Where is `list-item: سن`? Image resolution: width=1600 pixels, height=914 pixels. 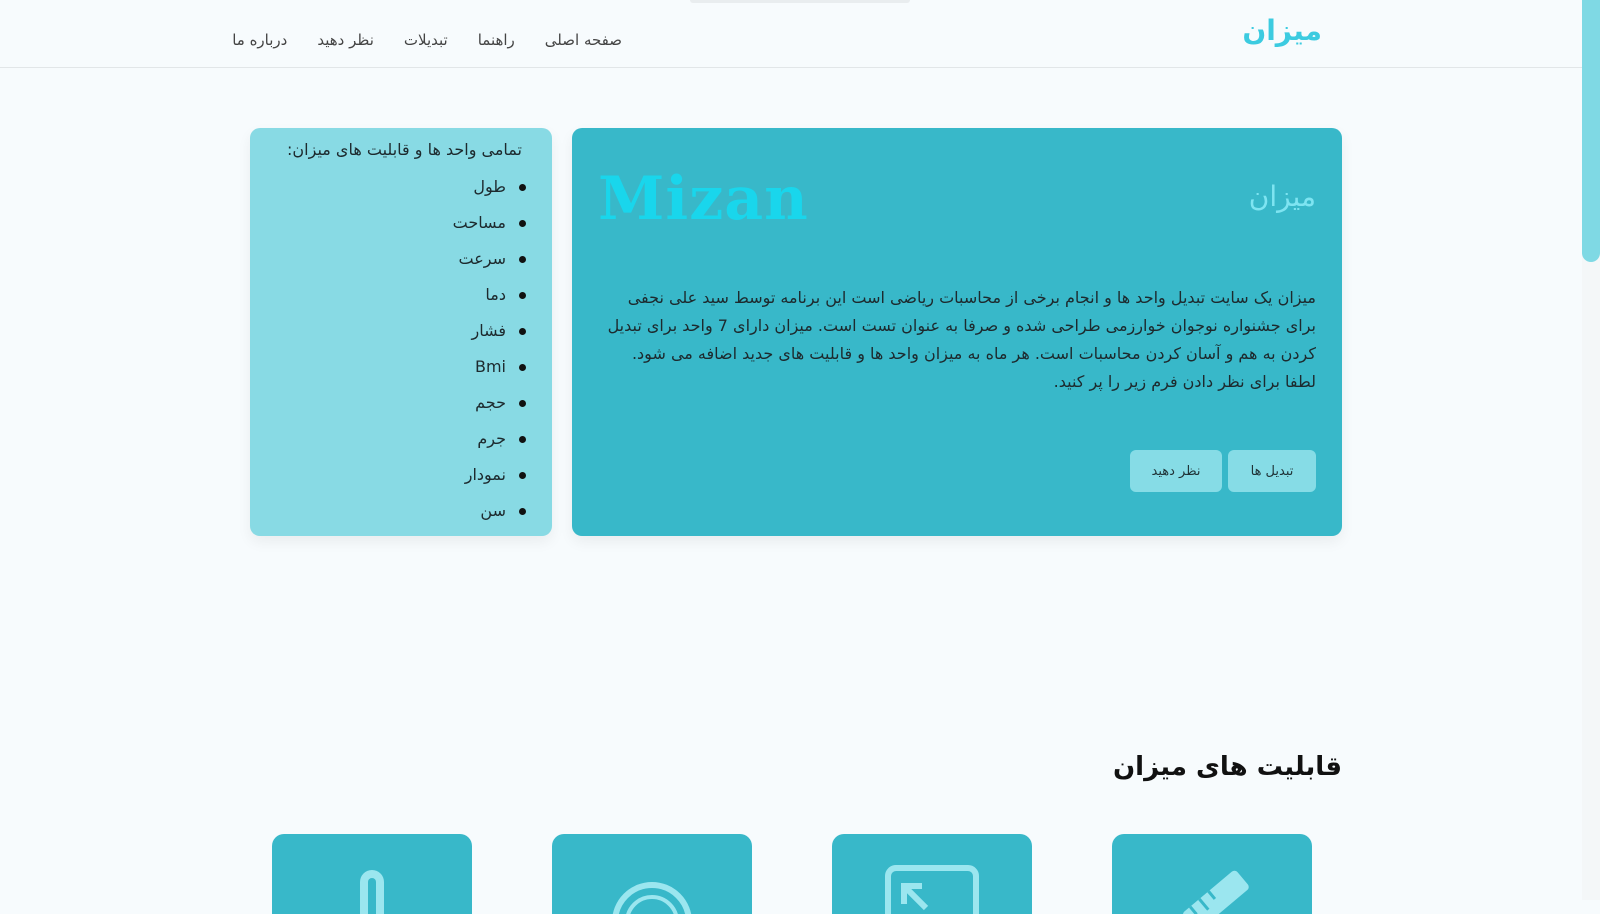 list-item: سن is located at coordinates (489, 518).